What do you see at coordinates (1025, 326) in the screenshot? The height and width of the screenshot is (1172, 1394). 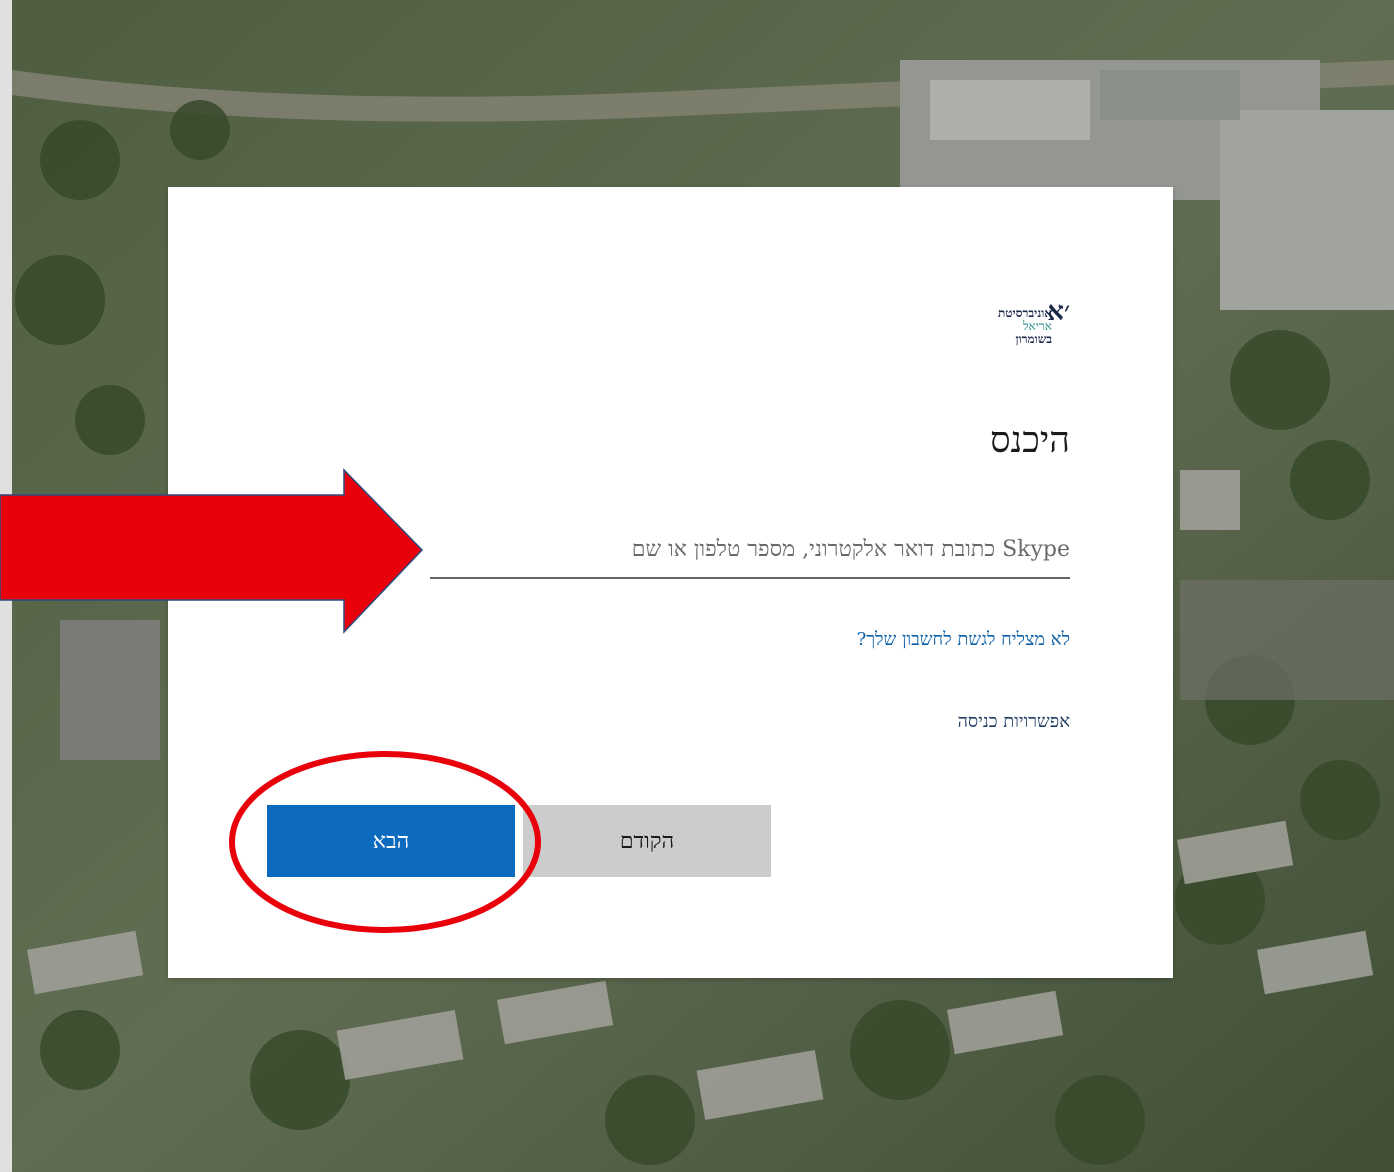 I see `logo-text: אוניברסיטת אריאל בשומרון` at bounding box center [1025, 326].